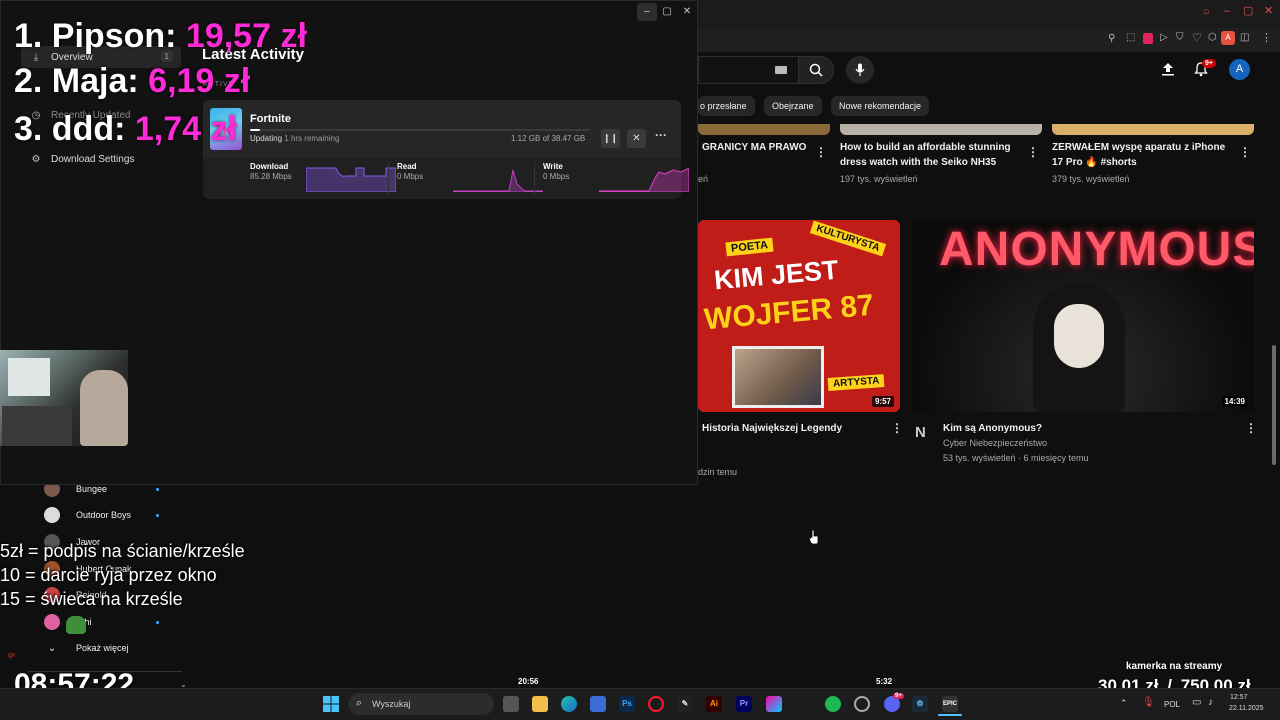 The image size is (1280, 720). What do you see at coordinates (511, 704) in the screenshot?
I see `task-view-icon` at bounding box center [511, 704].